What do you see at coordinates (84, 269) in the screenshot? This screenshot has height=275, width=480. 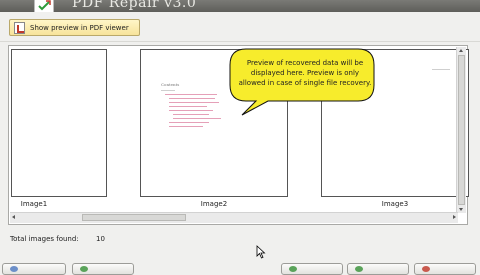 I see `action-icon` at bounding box center [84, 269].